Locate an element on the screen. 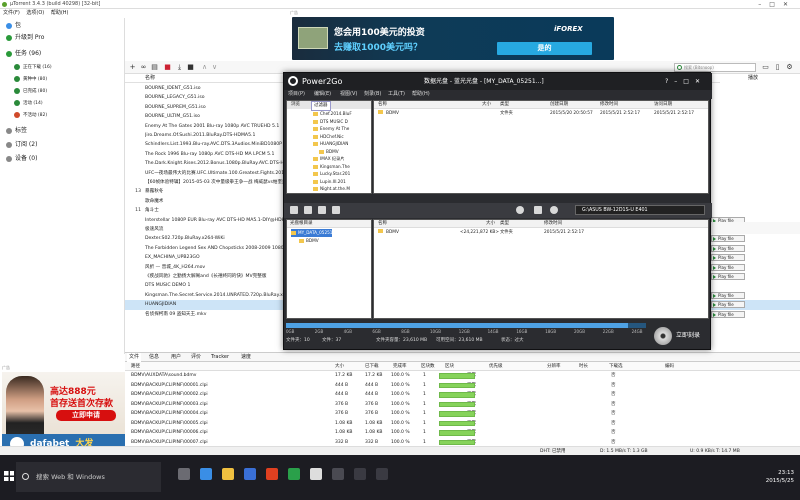 The width and height of the screenshot is (800, 500). power2go-menu-item: 帮助(H) is located at coordinates (421, 94).